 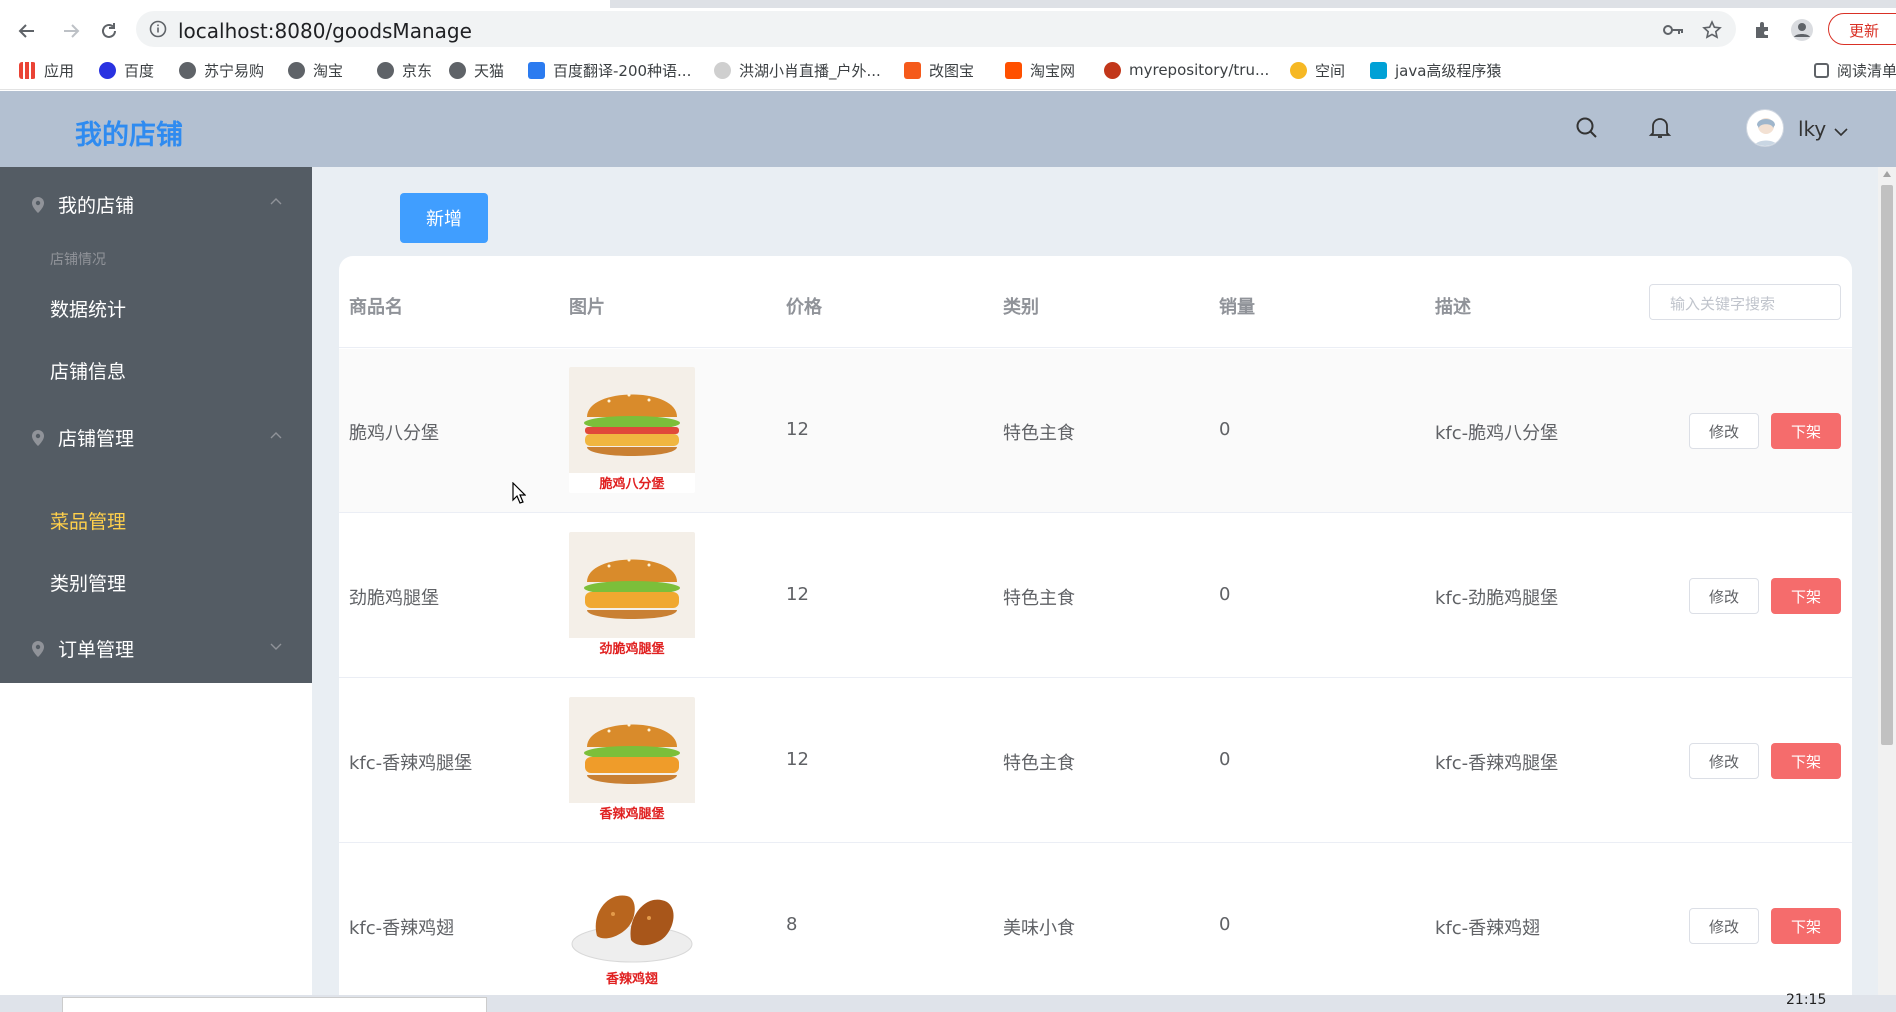 I want to click on apps-grid-icon, so click(x=27, y=70).